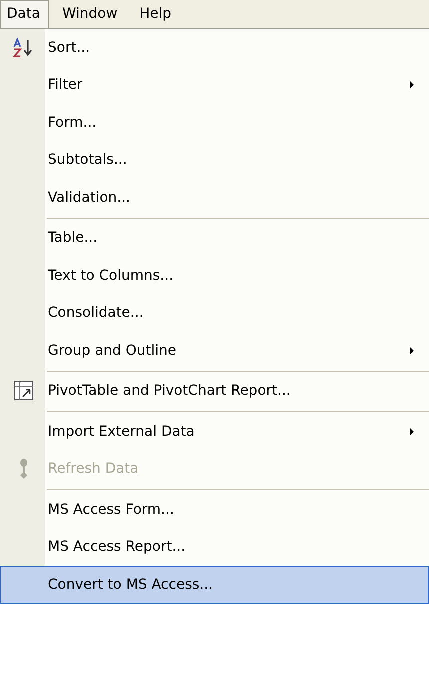 This screenshot has height=679, width=429. What do you see at coordinates (24, 391) in the screenshot?
I see `pivot-table-icon` at bounding box center [24, 391].